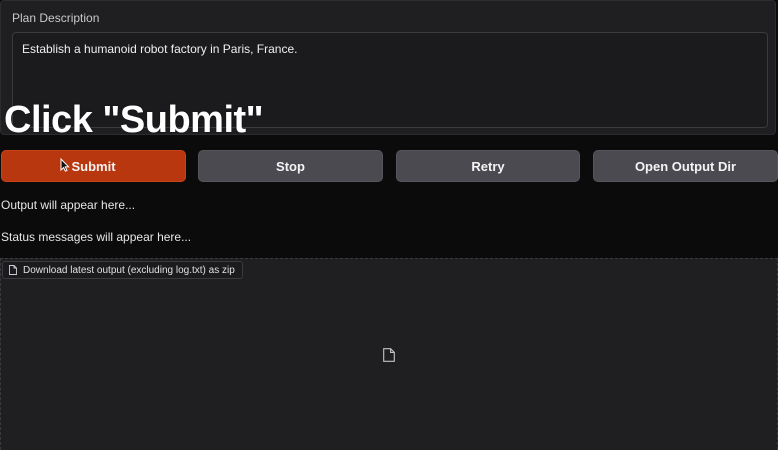 This screenshot has height=450, width=778. What do you see at coordinates (65, 165) in the screenshot?
I see `mouse-cursor-icon` at bounding box center [65, 165].